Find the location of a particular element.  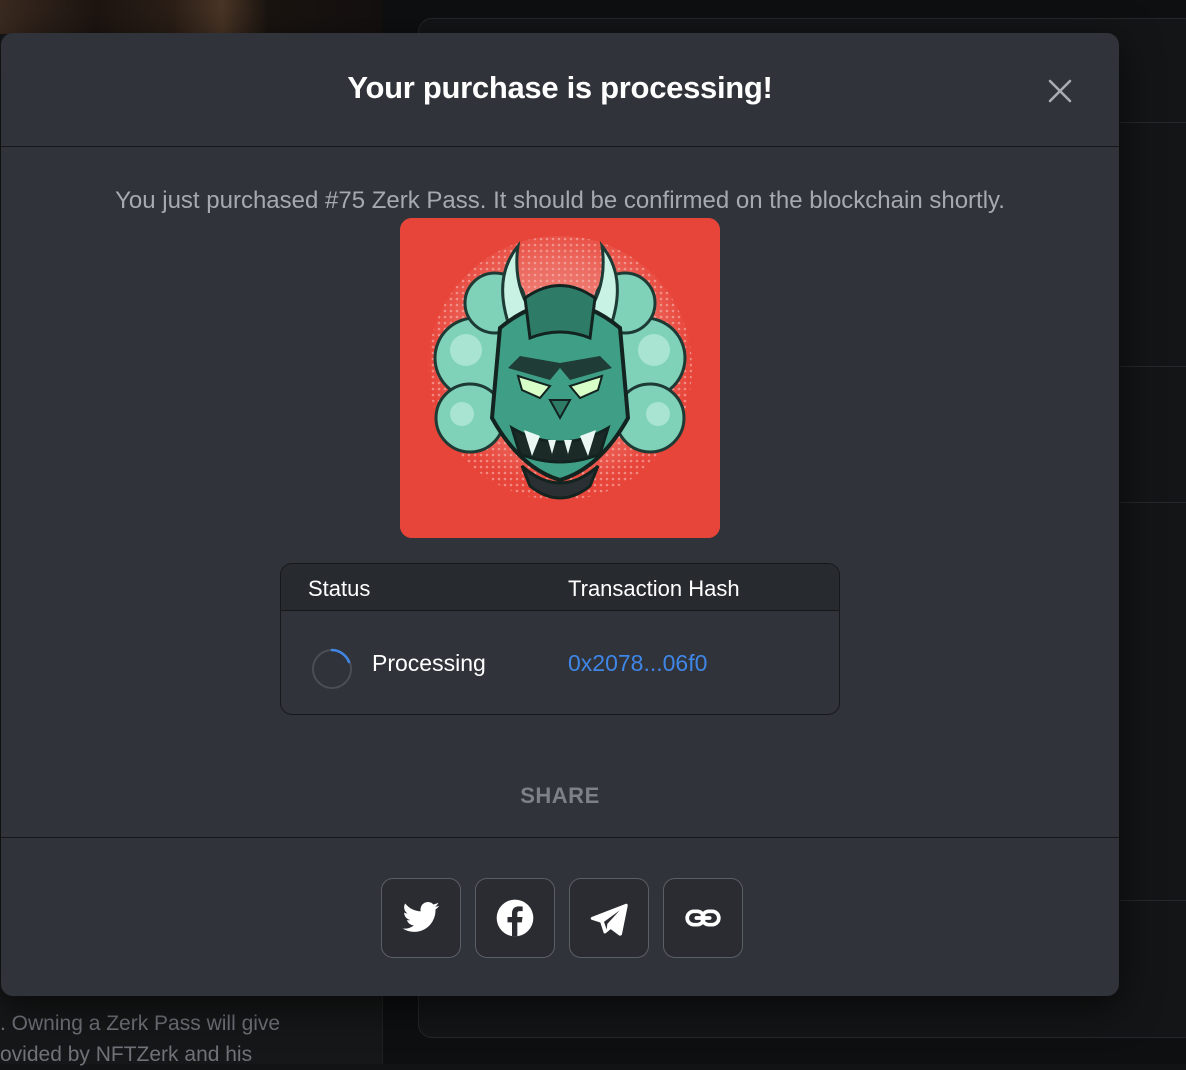

modal-header: Your purchase is processing! is located at coordinates (560, 90).